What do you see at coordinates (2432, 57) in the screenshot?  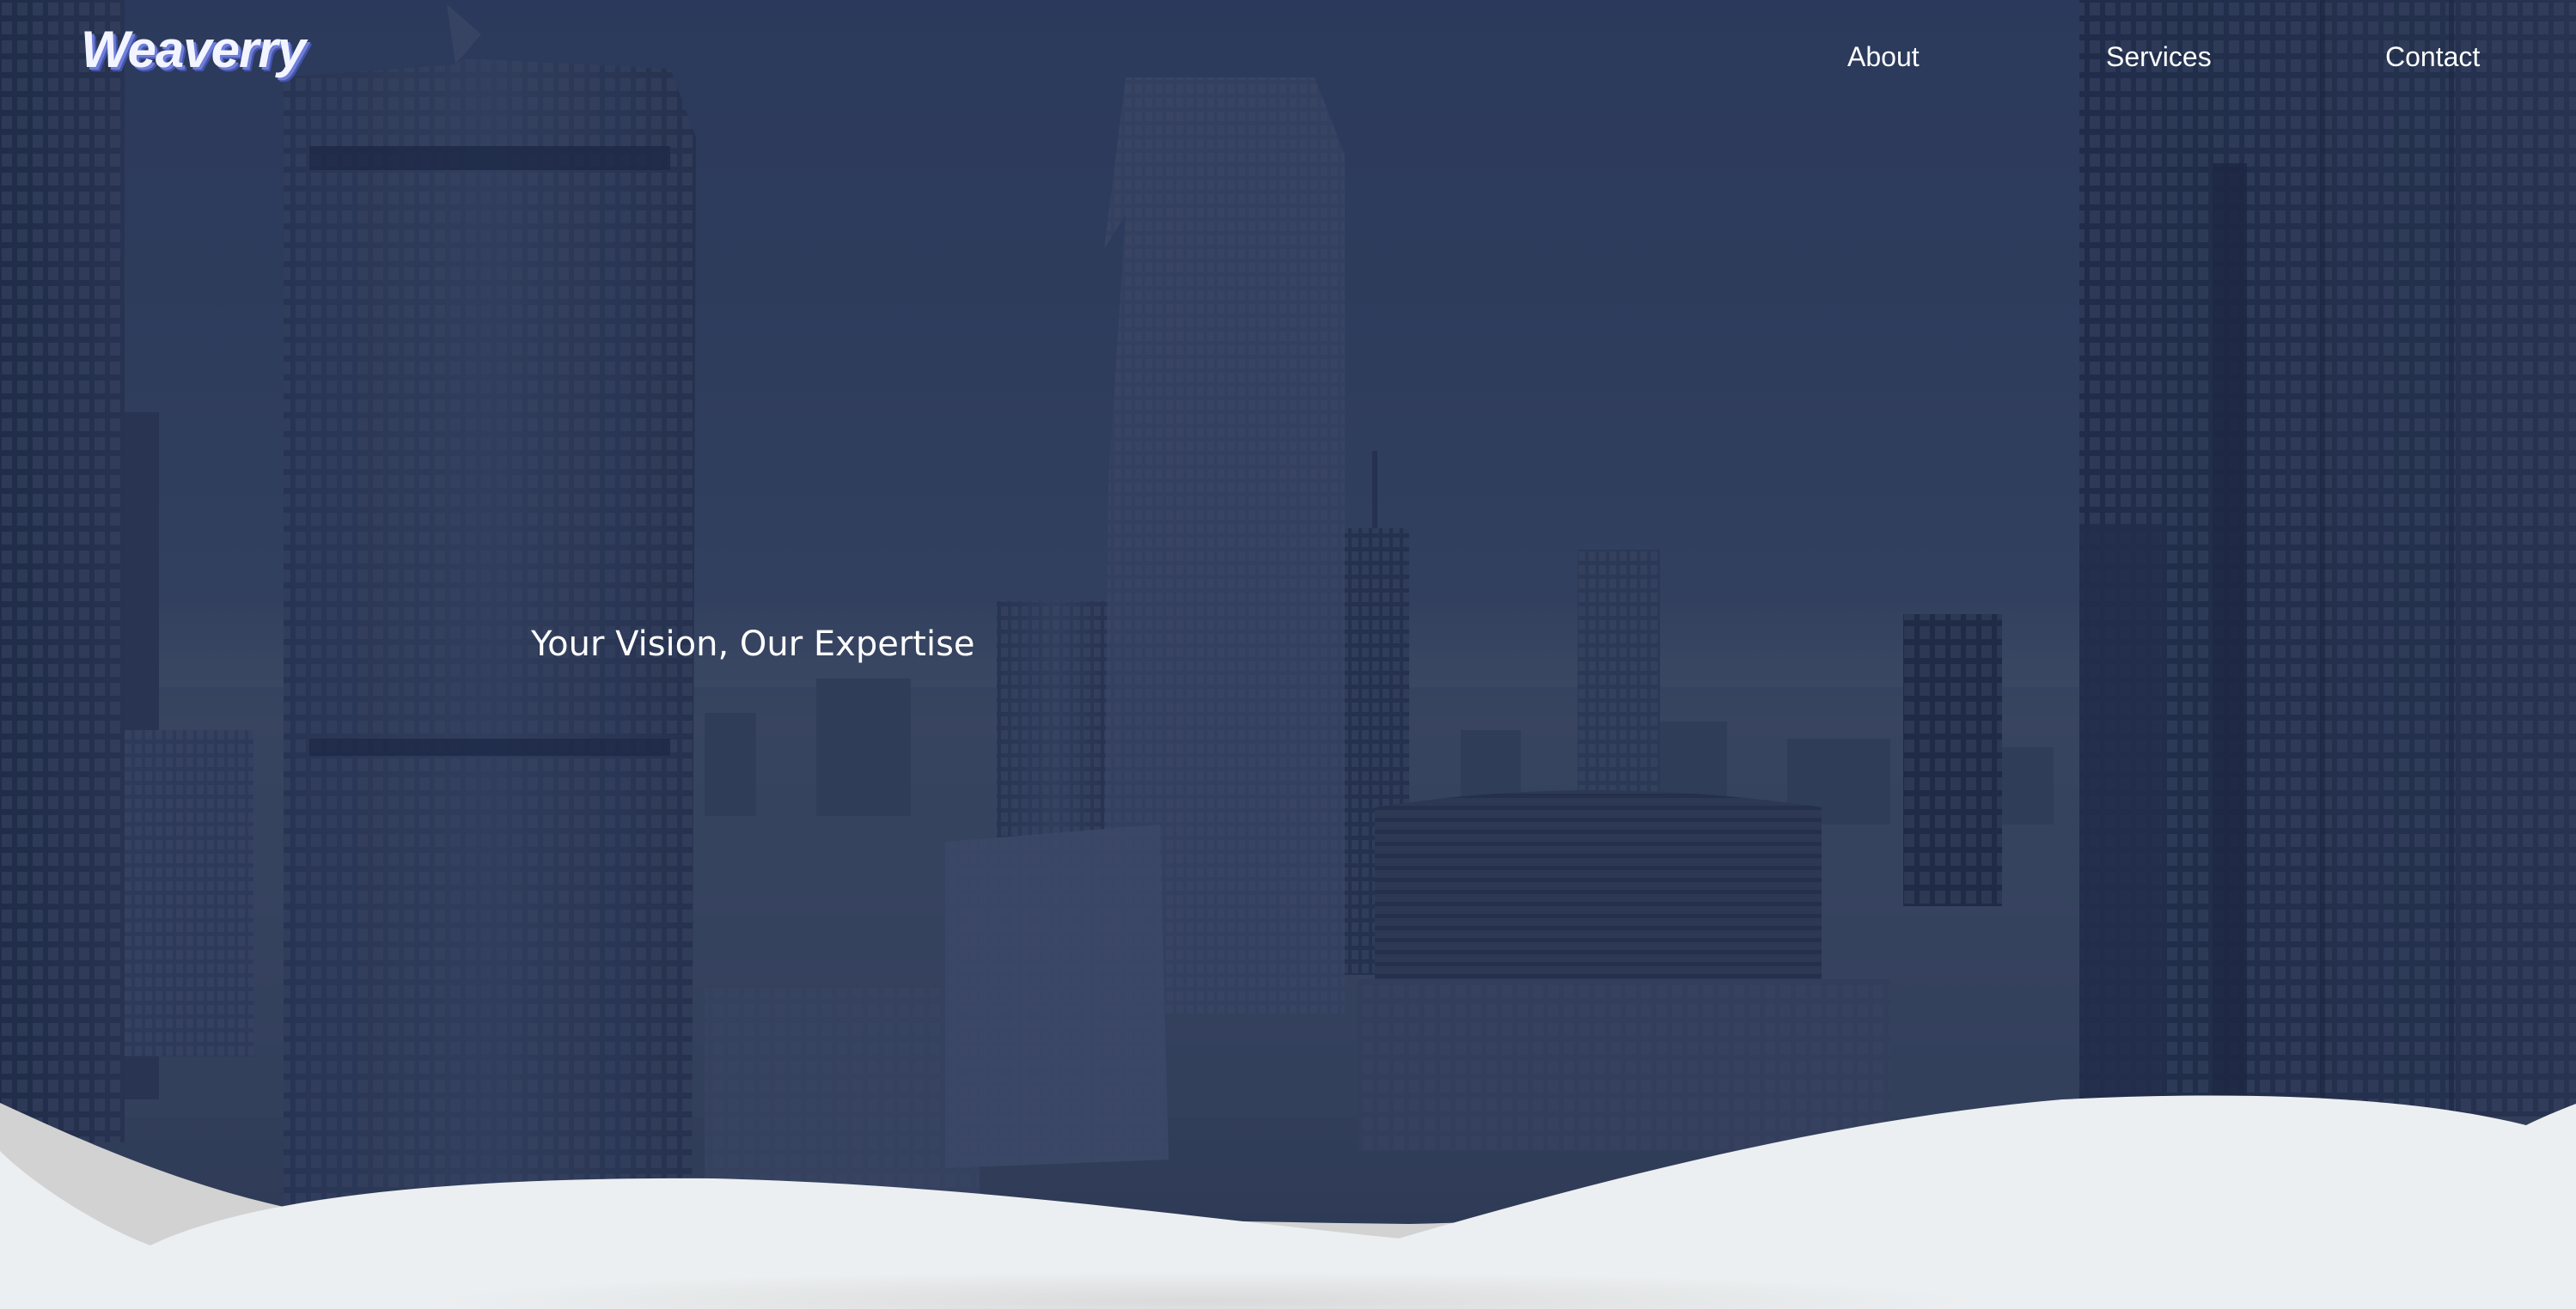 I see `nav-link-contact: Contact` at bounding box center [2432, 57].